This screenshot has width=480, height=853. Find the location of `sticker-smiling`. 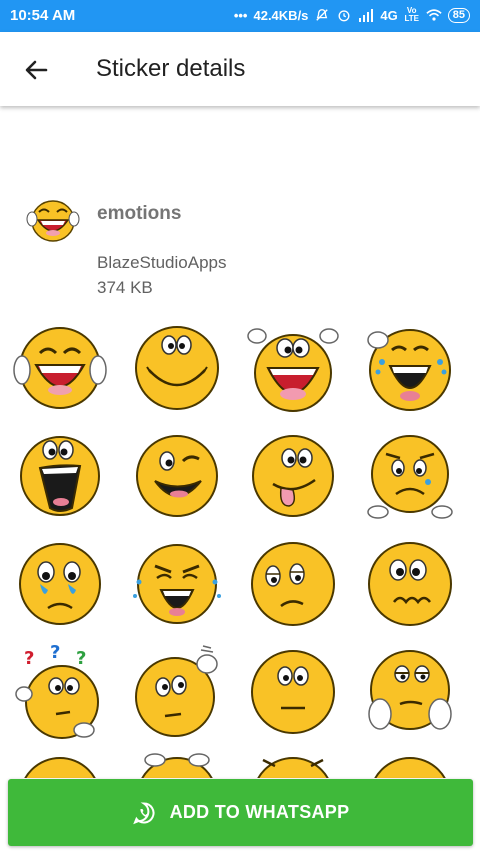

sticker-smiling is located at coordinates (177, 368).